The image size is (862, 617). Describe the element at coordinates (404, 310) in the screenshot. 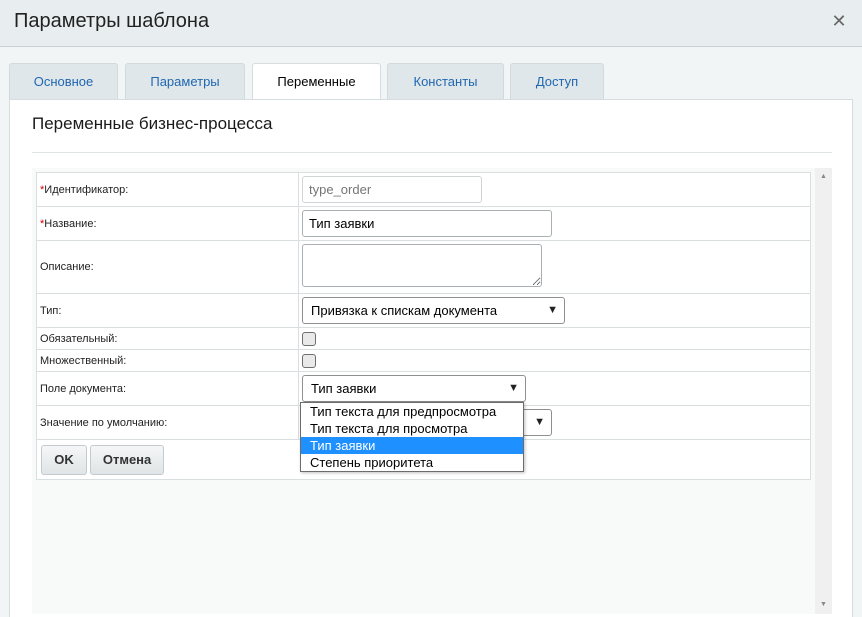

I see `type-select-value: Привязка к спискам документа` at that location.